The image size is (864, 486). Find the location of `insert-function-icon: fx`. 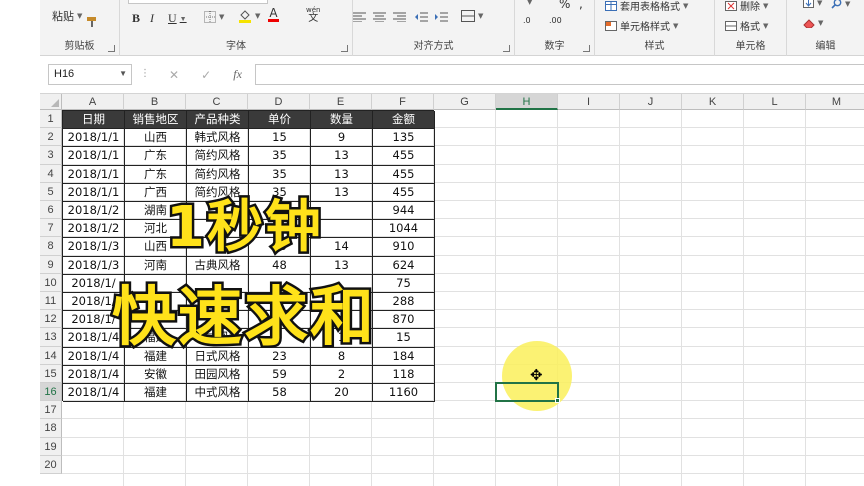

insert-function-icon: fx is located at coordinates (237, 74).